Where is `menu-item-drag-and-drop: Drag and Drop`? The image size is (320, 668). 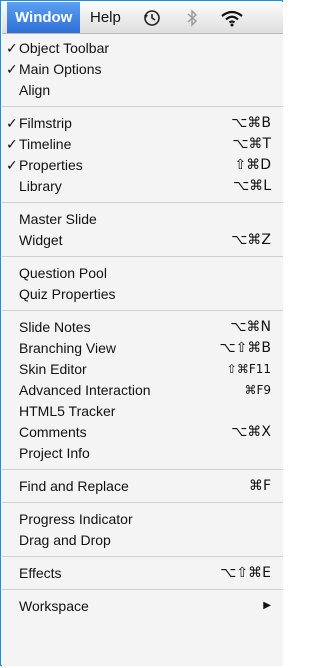 menu-item-drag-and-drop: Drag and Drop is located at coordinates (142, 540).